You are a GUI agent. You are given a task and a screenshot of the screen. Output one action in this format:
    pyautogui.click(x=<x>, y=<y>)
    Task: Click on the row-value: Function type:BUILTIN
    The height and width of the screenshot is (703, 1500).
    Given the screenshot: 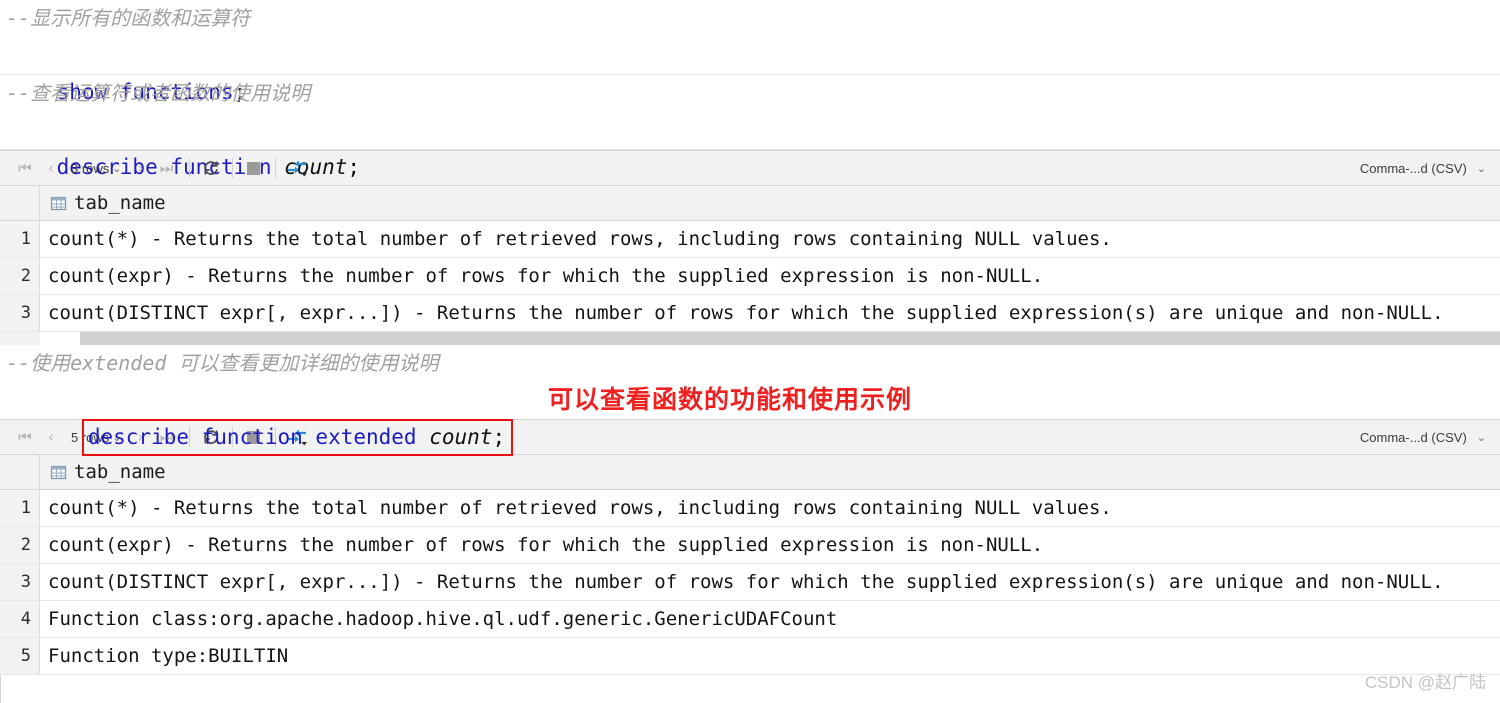 What is the action you would take?
    pyautogui.click(x=770, y=656)
    